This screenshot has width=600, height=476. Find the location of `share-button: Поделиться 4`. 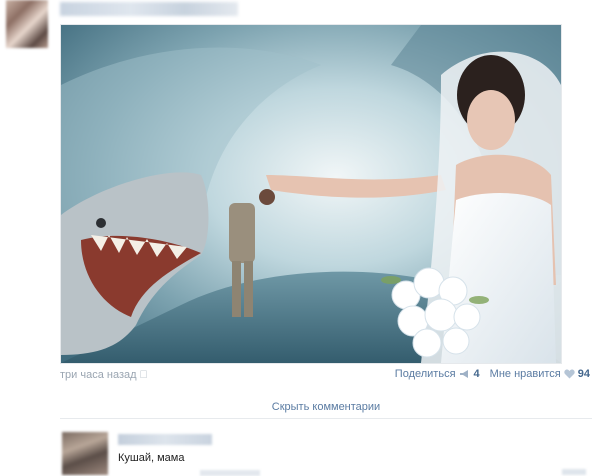

share-button: Поделиться 4 is located at coordinates (437, 374).